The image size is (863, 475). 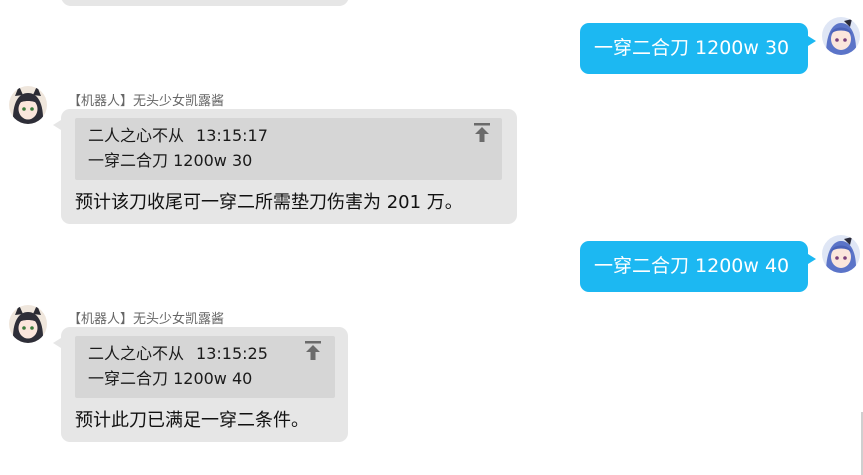 I want to click on outgoing-message-bubble: 一穿二合刀 1200w 40, so click(x=694, y=266).